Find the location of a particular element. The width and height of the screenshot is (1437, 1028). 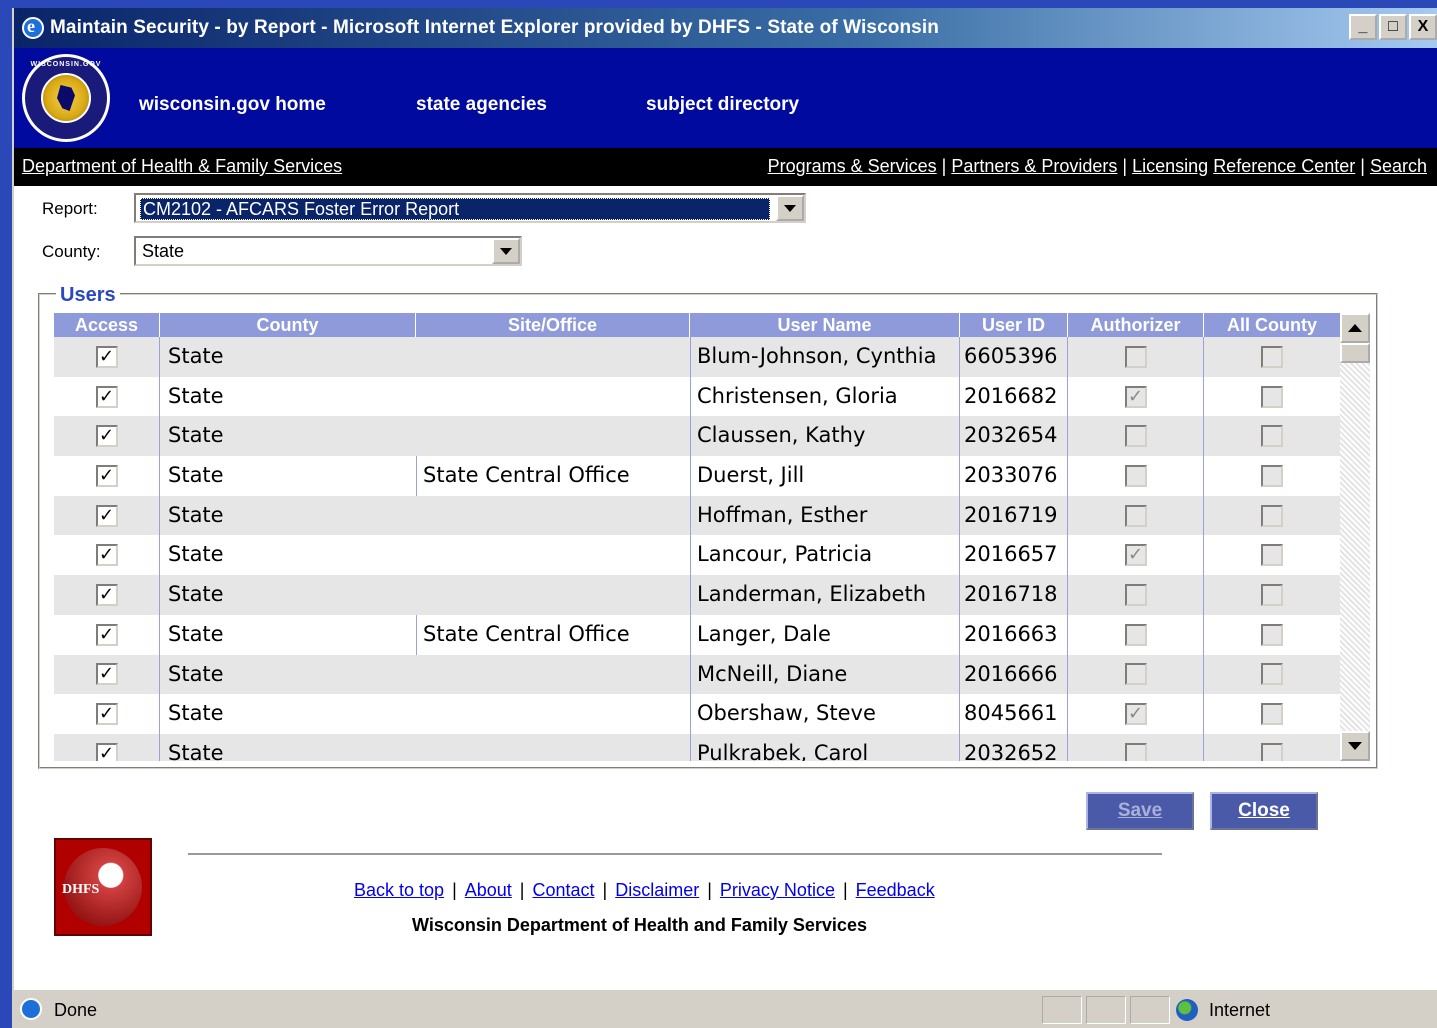

user-name-cell: Hoffman, Esther is located at coordinates (825, 515).